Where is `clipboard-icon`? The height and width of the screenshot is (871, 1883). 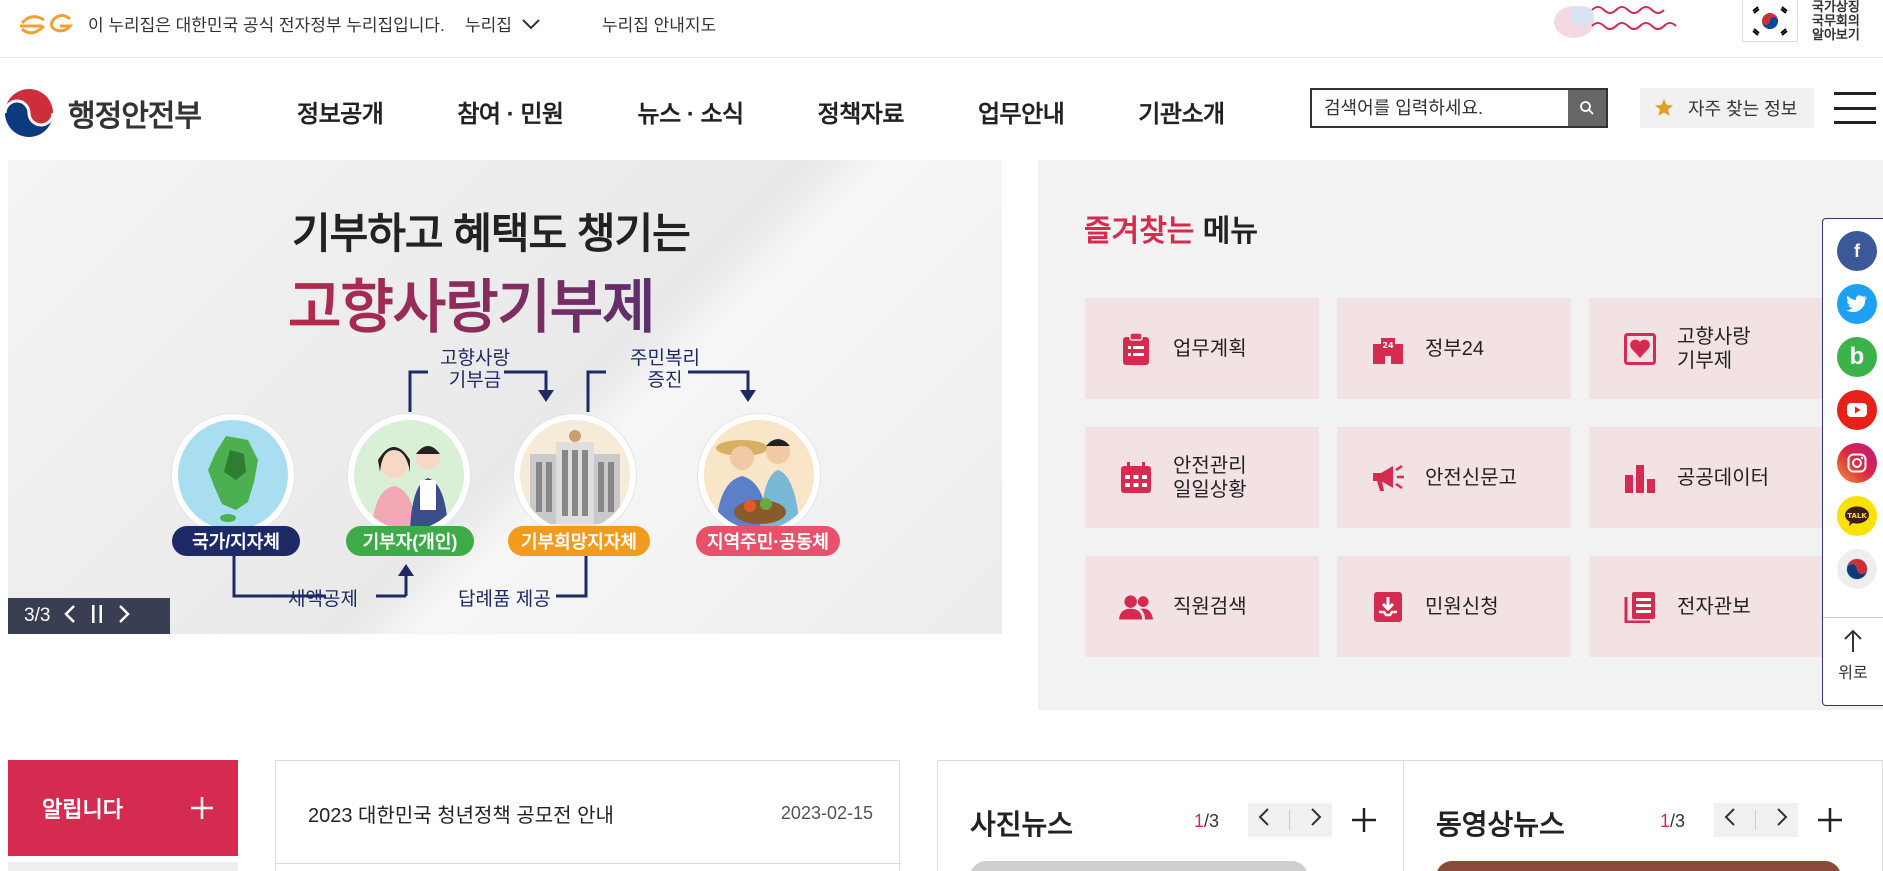
clipboard-icon is located at coordinates (1136, 348).